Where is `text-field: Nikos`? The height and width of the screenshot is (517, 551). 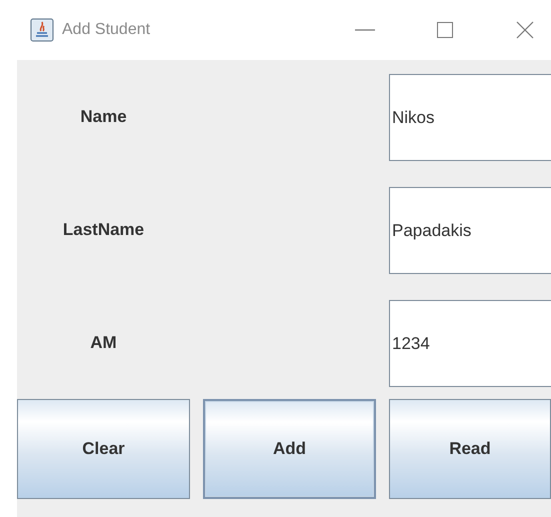 text-field: Nikos is located at coordinates (470, 117).